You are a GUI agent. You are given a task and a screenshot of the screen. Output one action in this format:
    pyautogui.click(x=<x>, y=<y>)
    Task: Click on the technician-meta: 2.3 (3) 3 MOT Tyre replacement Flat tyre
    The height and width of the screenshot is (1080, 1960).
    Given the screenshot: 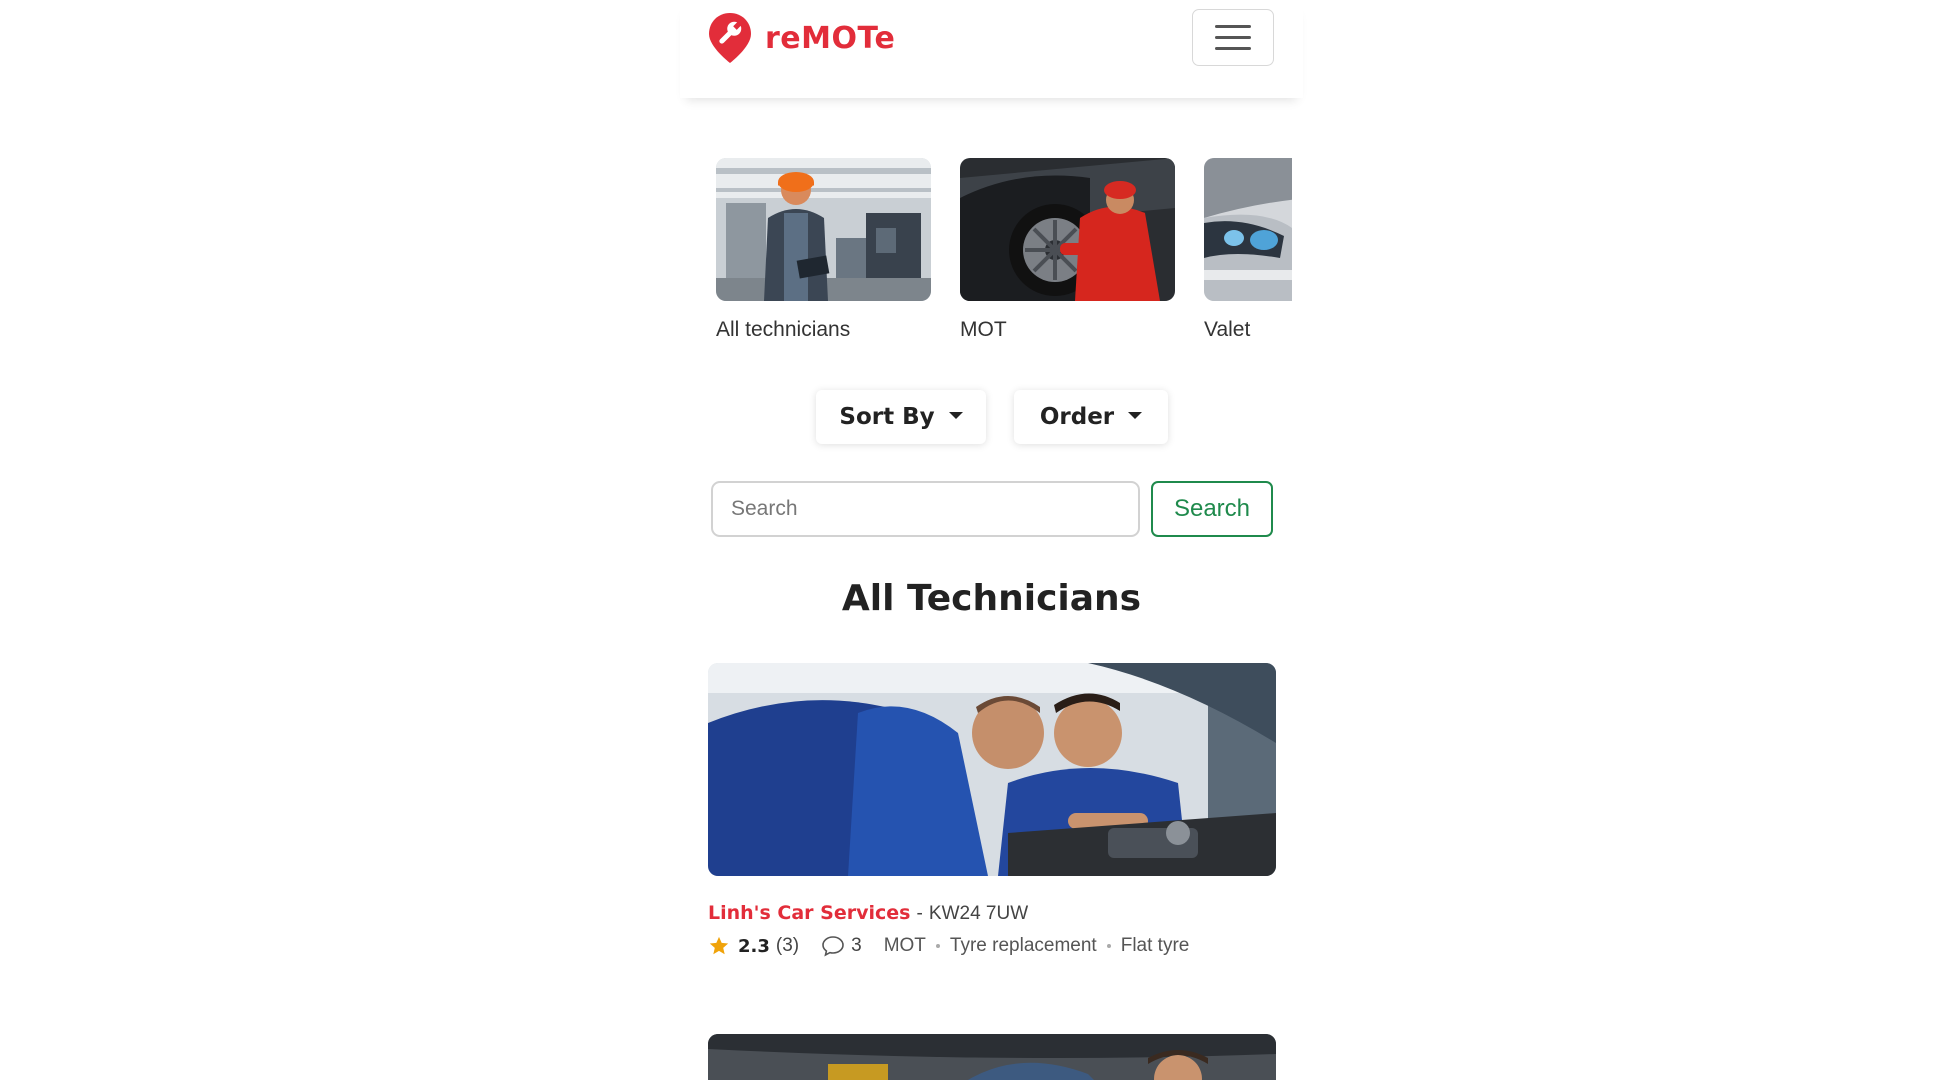 What is the action you would take?
    pyautogui.click(x=992, y=946)
    